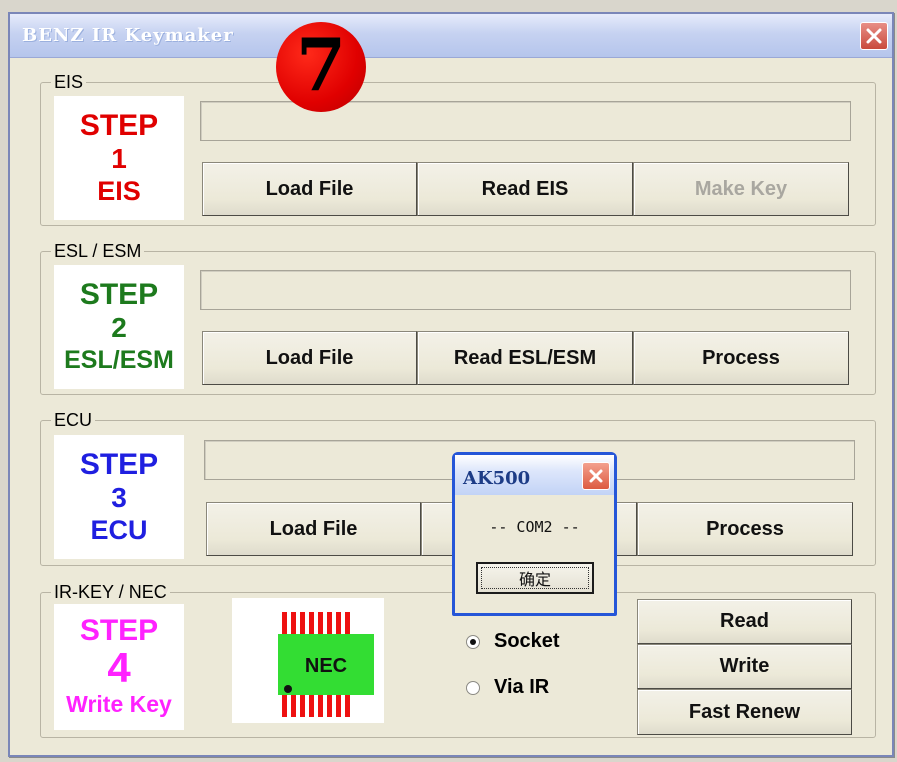  What do you see at coordinates (741, 189) in the screenshot?
I see `make-key-button: Make Key` at bounding box center [741, 189].